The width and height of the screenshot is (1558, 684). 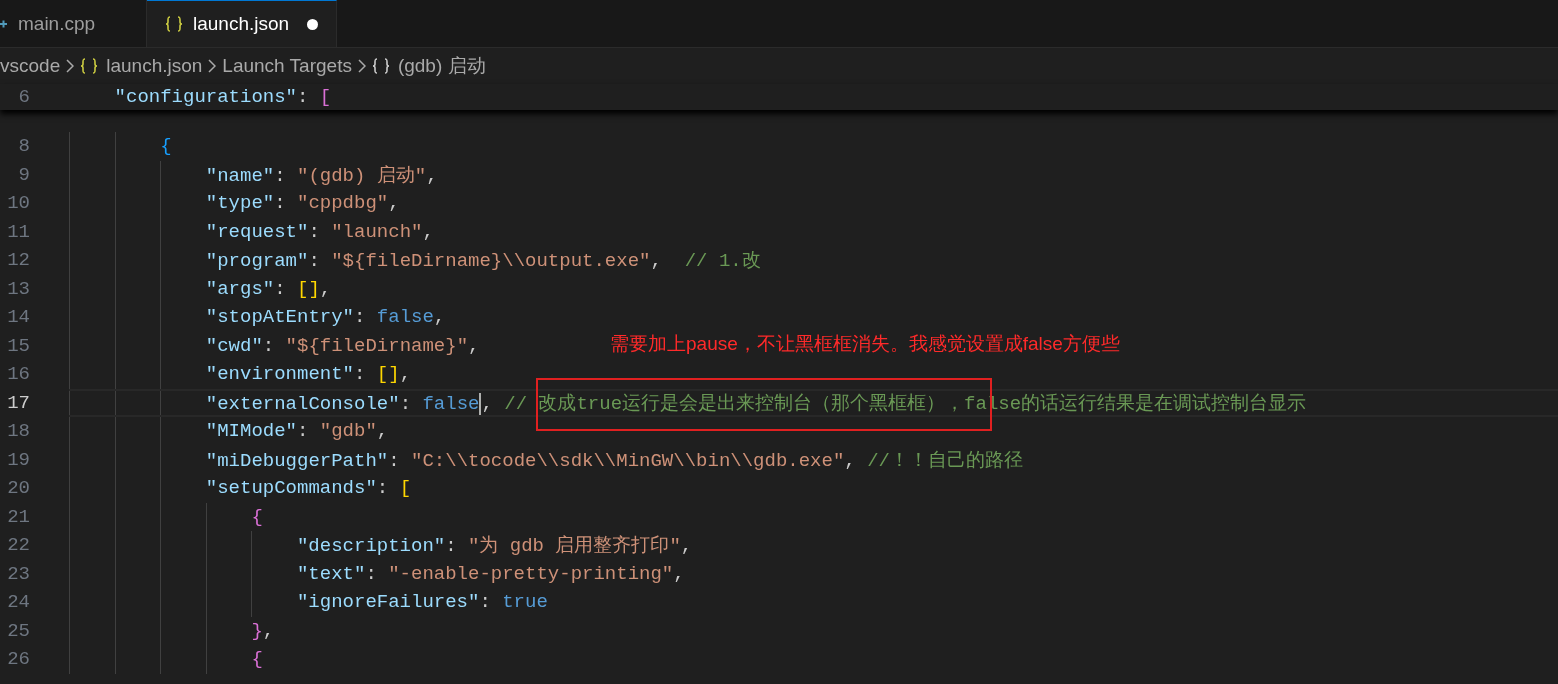 What do you see at coordinates (813, 488) in the screenshot?
I see `code-line: "setupCommands": [` at bounding box center [813, 488].